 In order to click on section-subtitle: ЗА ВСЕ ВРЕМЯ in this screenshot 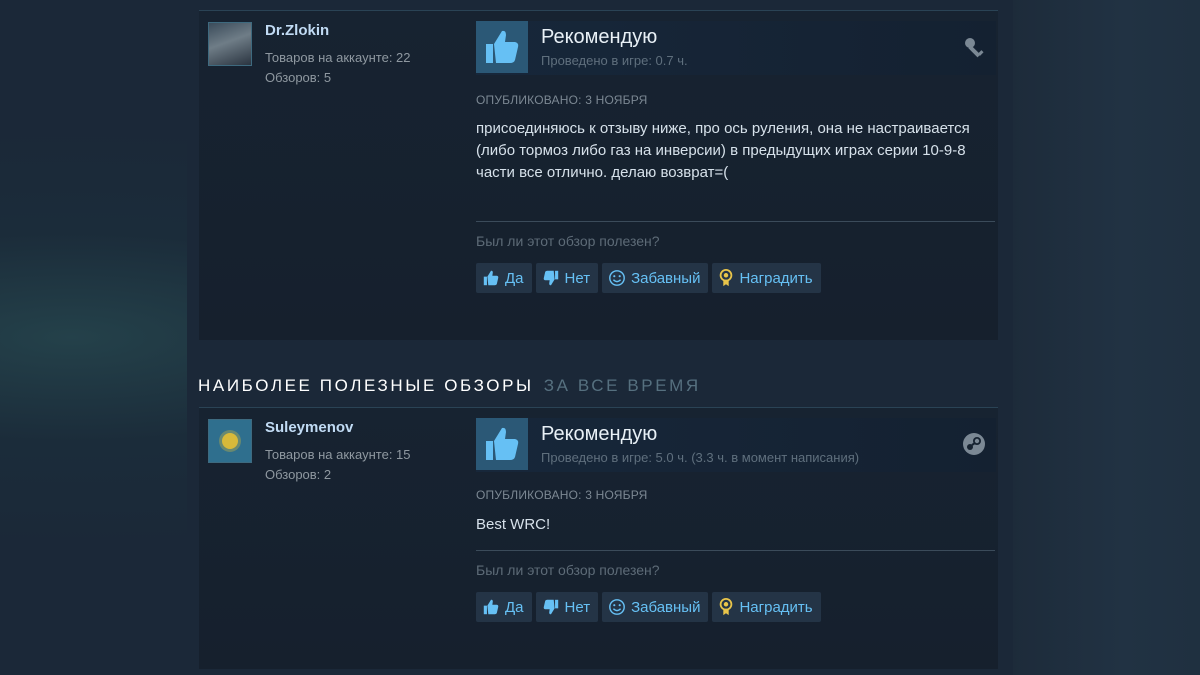, I will do `click(622, 385)`.